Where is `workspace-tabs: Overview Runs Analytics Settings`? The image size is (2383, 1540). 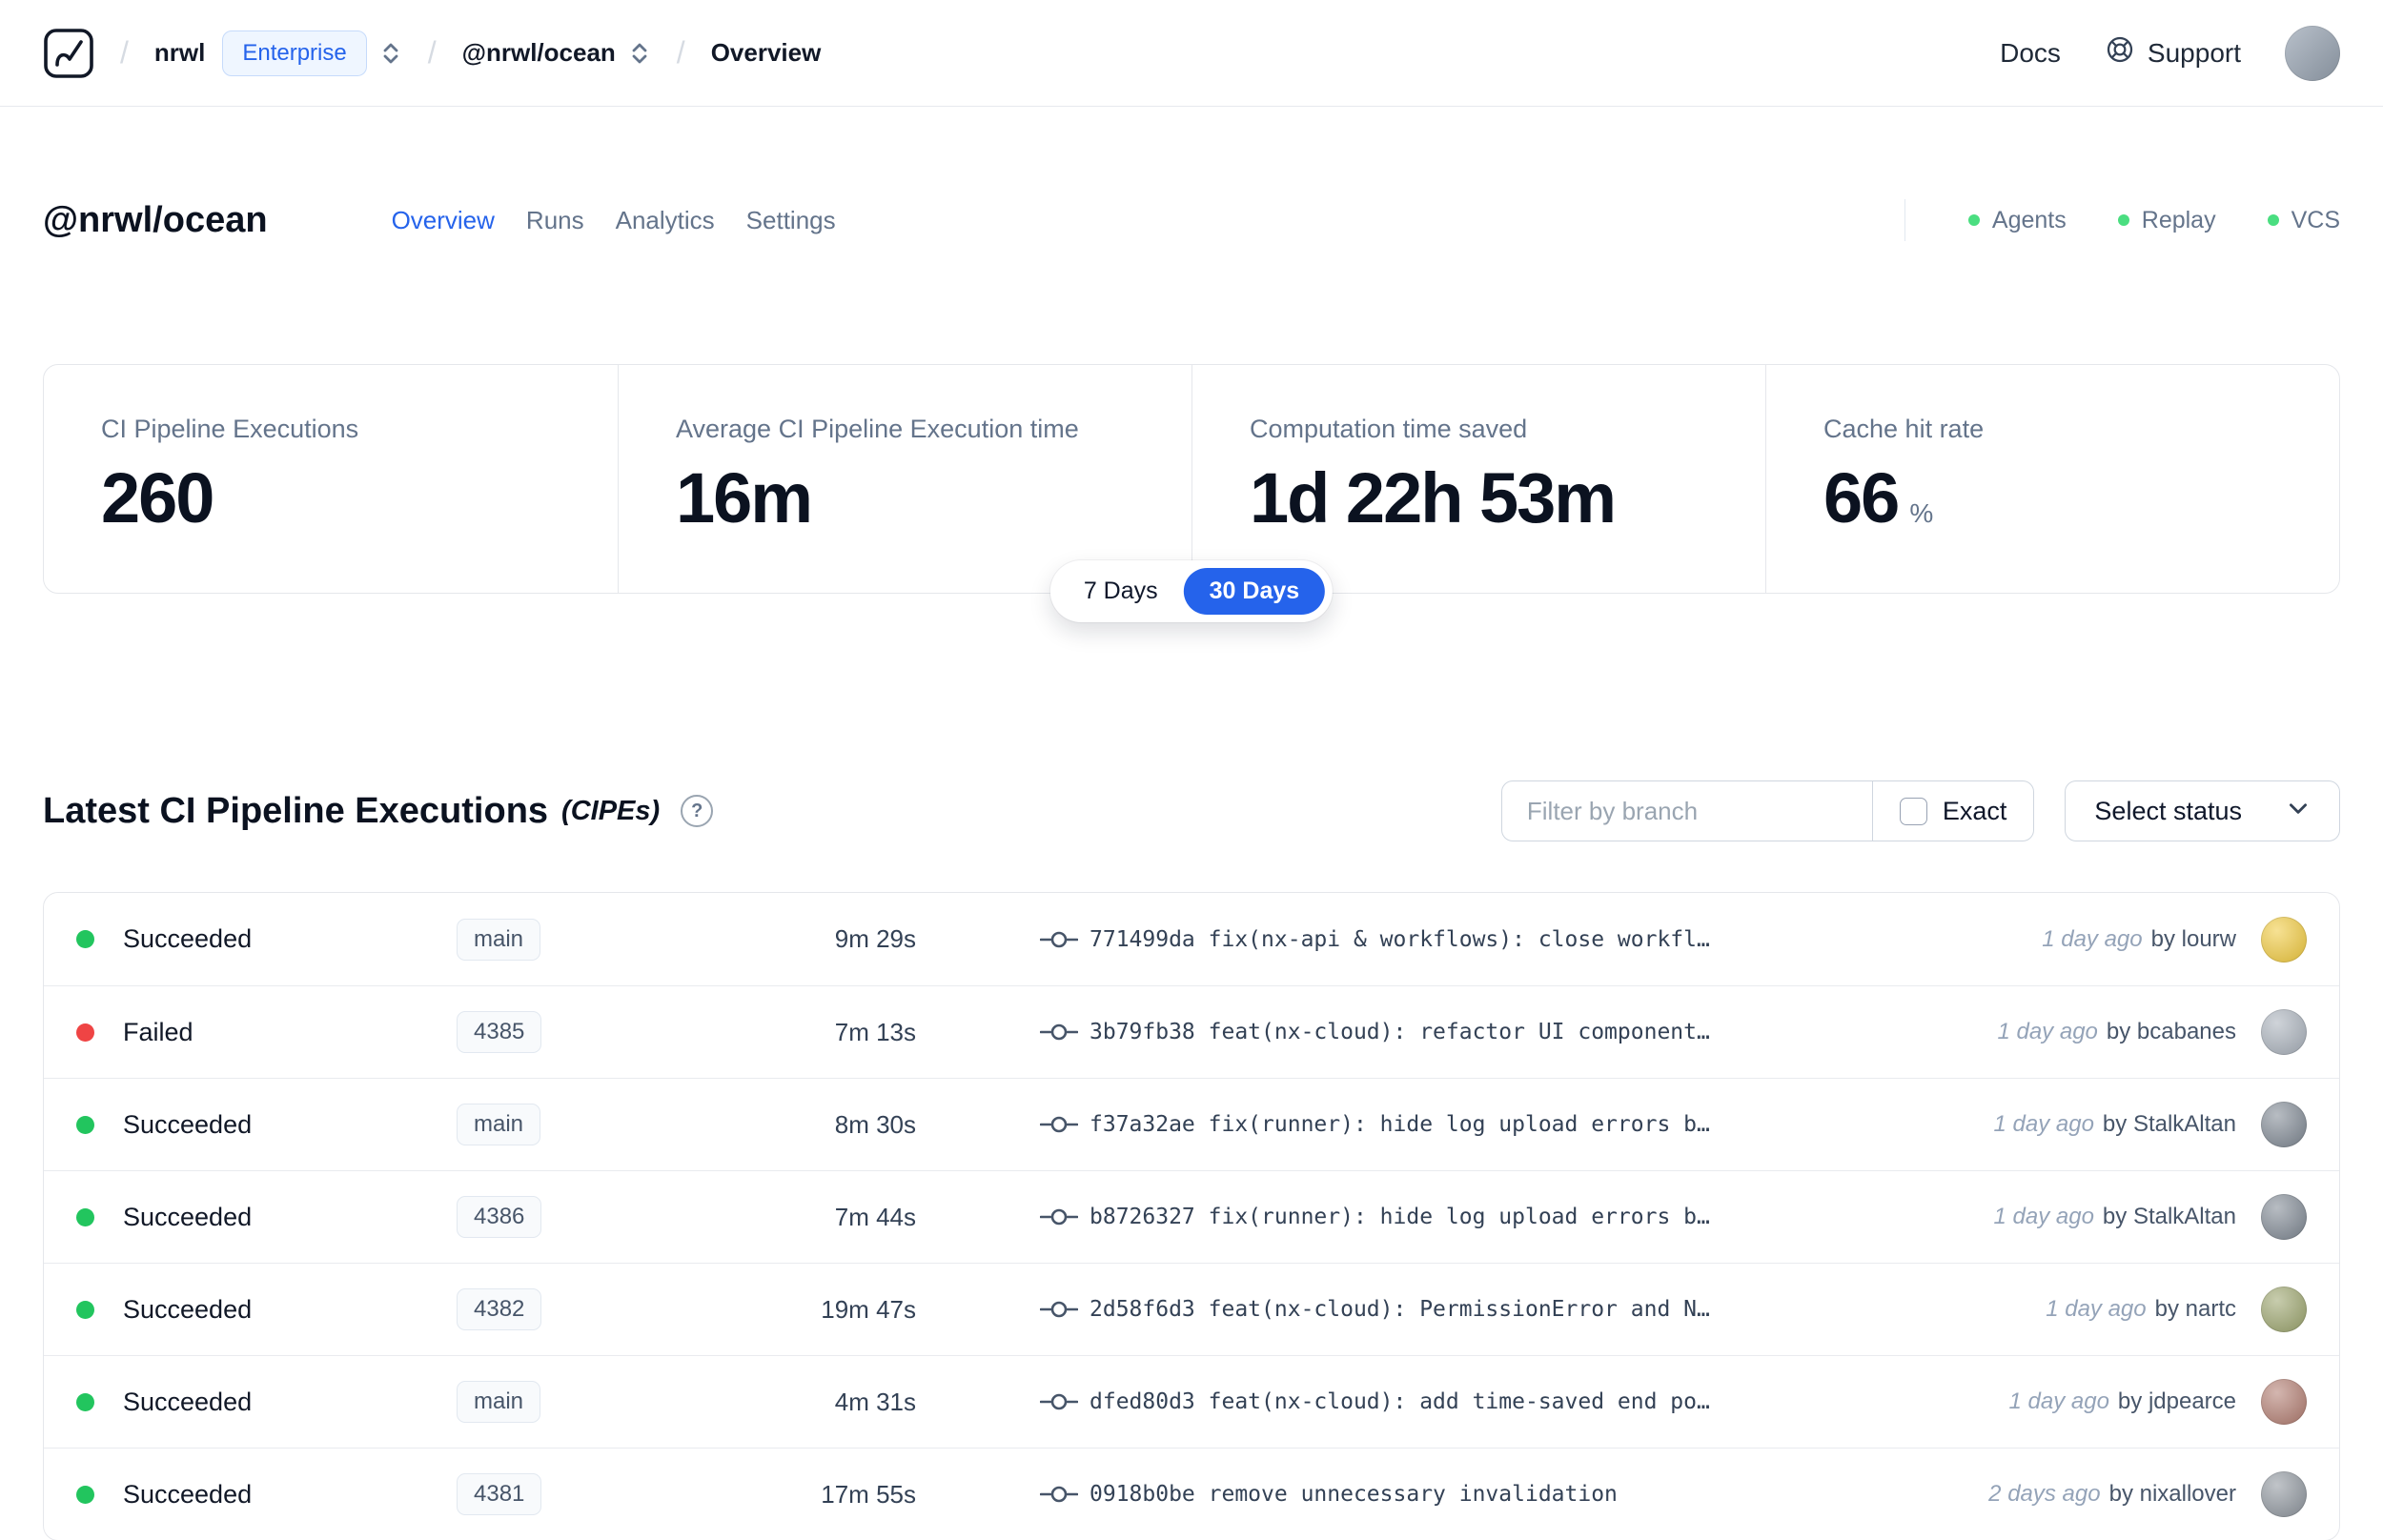 workspace-tabs: Overview Runs Analytics Settings is located at coordinates (614, 220).